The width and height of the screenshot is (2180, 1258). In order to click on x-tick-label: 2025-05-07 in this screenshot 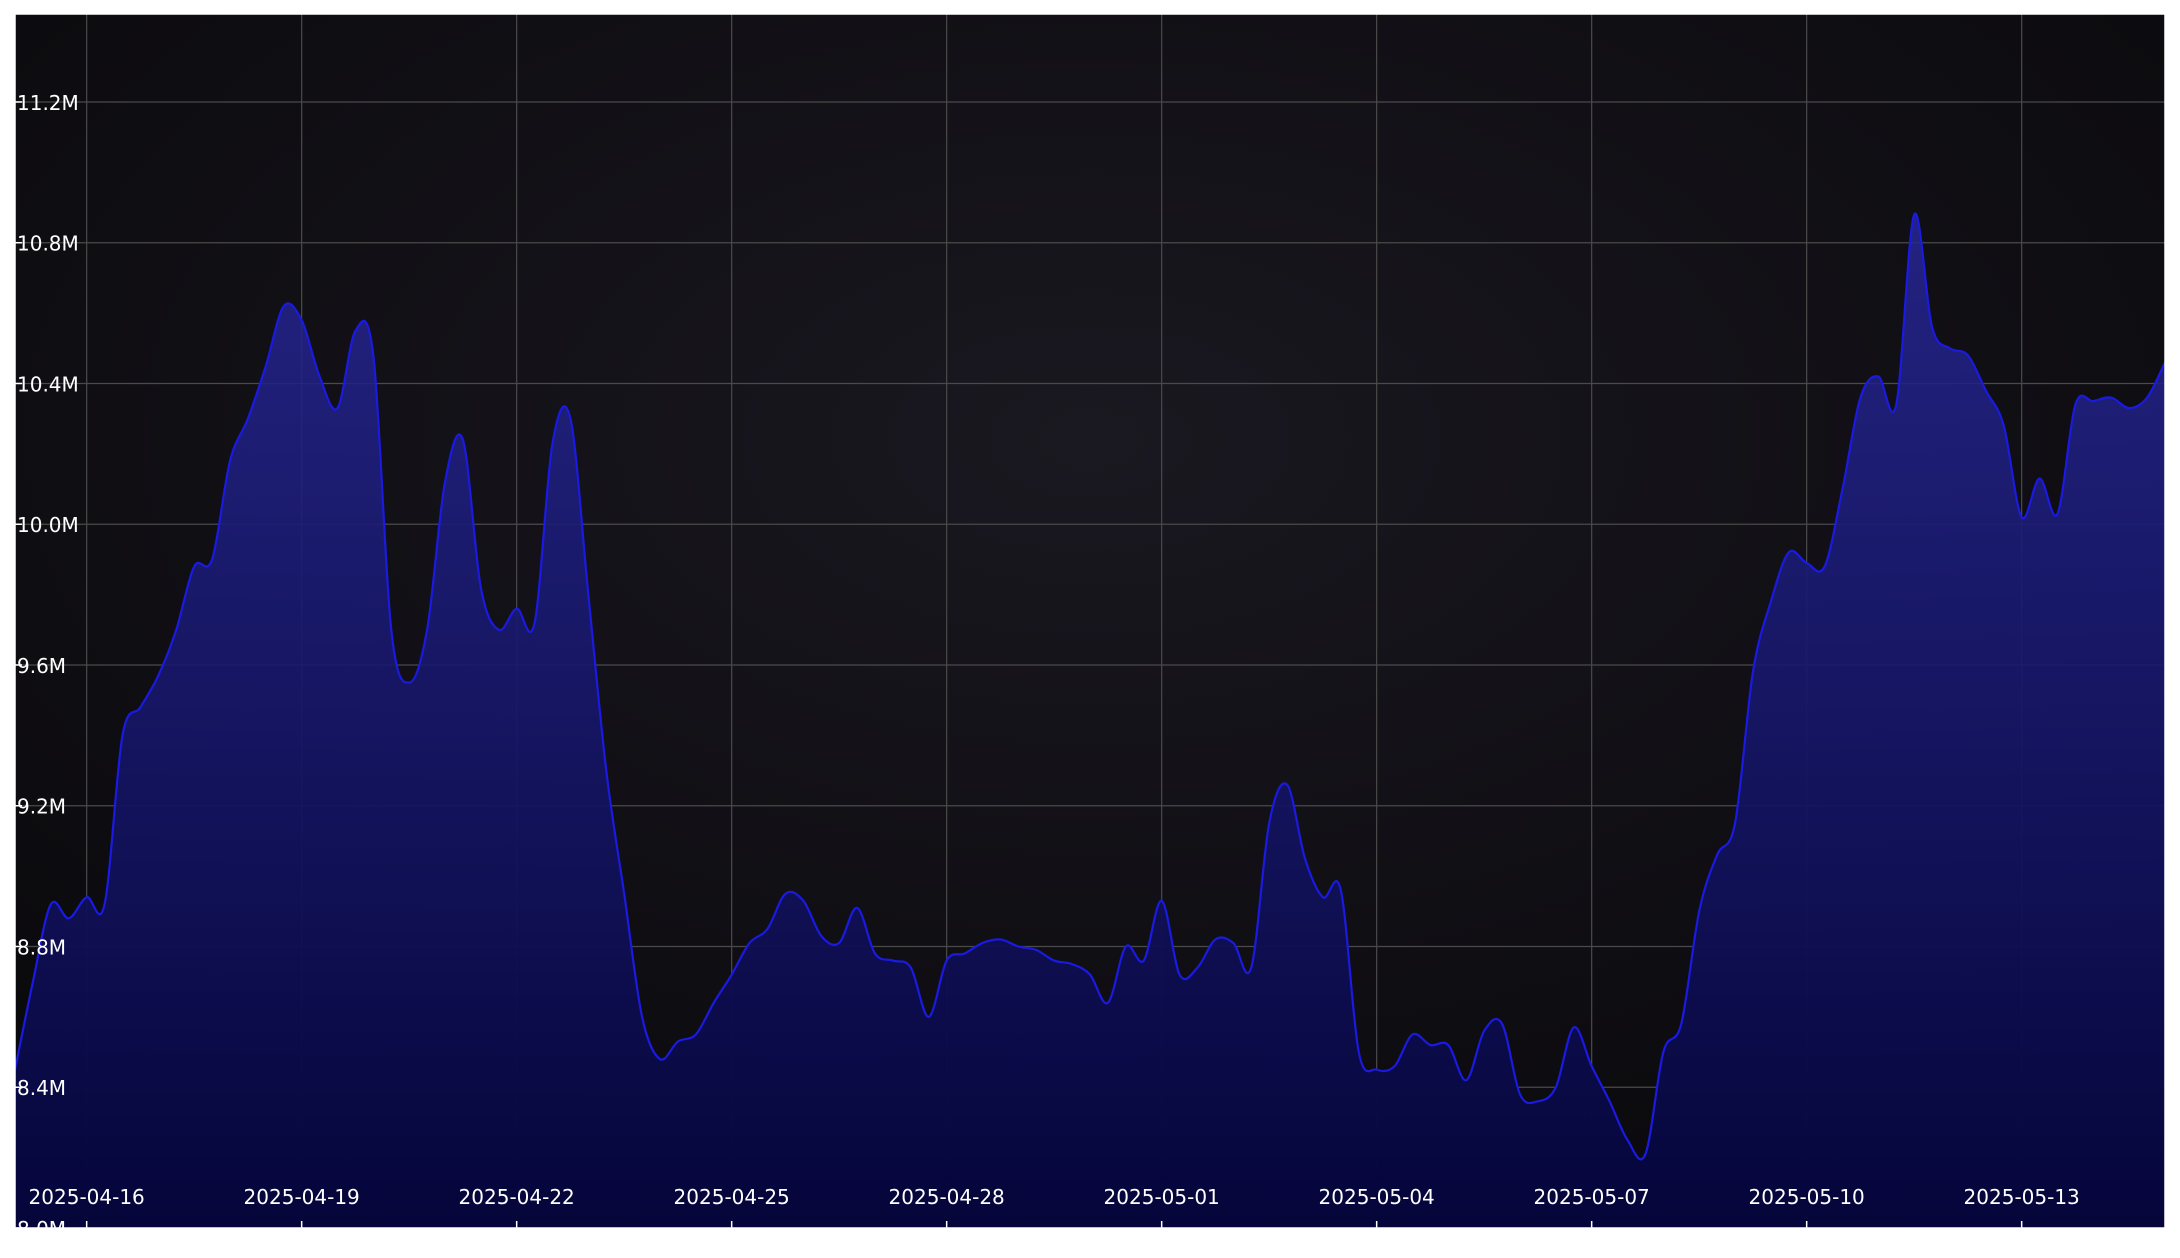, I will do `click(1592, 1197)`.